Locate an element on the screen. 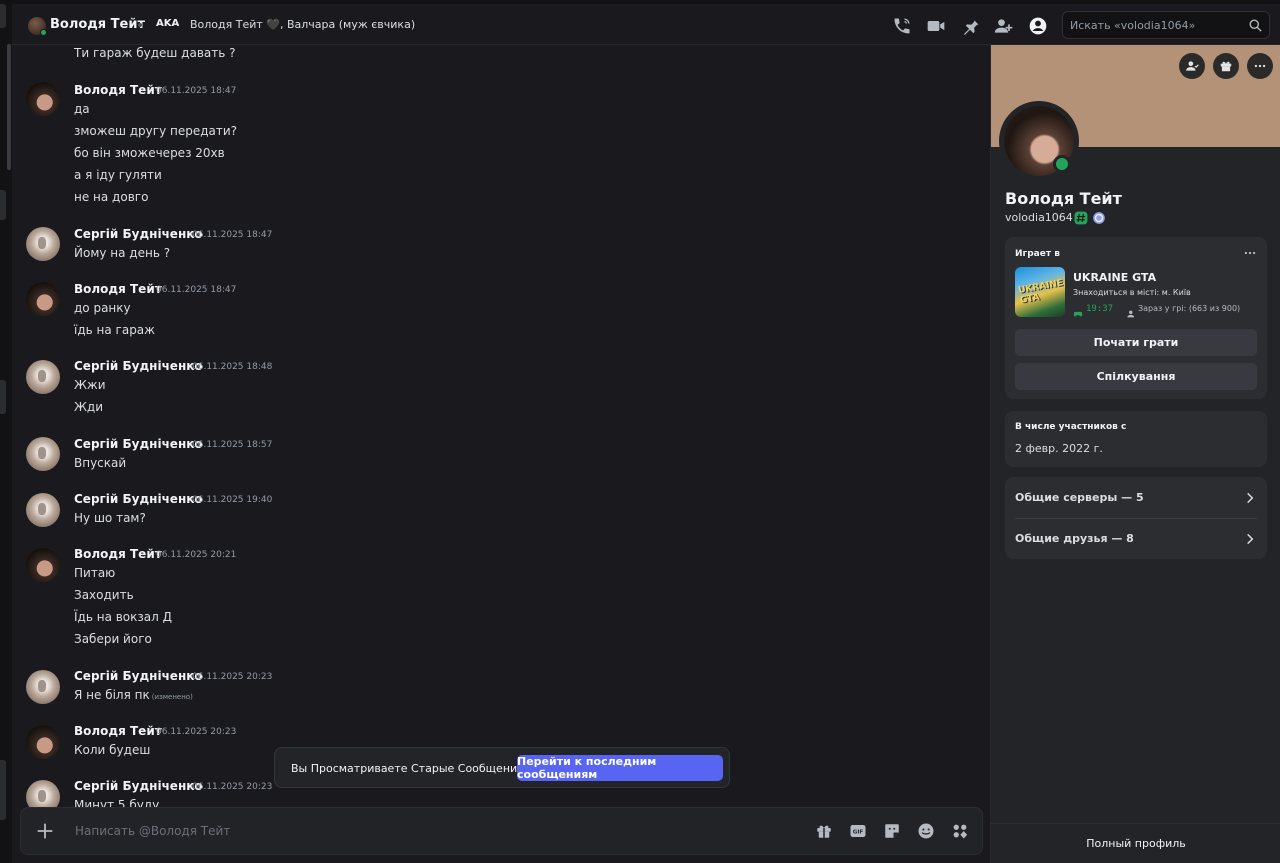  video-call-icon is located at coordinates (936, 26).